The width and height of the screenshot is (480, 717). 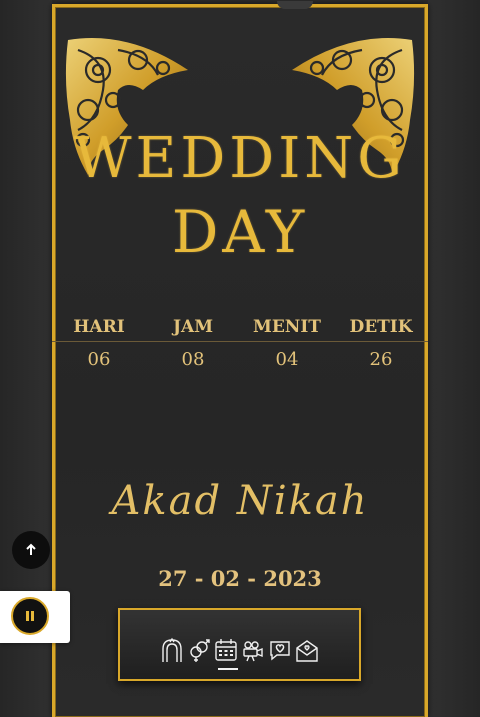 What do you see at coordinates (193, 327) in the screenshot?
I see `countdown-label: JAM` at bounding box center [193, 327].